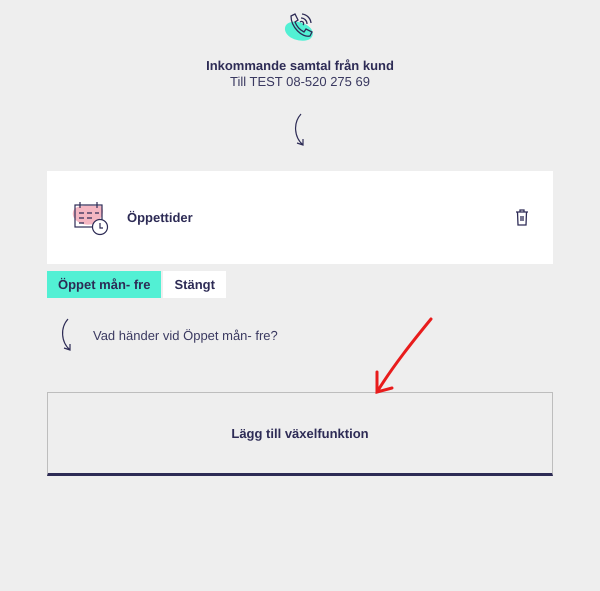 The width and height of the screenshot is (600, 591). What do you see at coordinates (300, 434) in the screenshot?
I see `add-function-button: Lägg till växelfunktion` at bounding box center [300, 434].